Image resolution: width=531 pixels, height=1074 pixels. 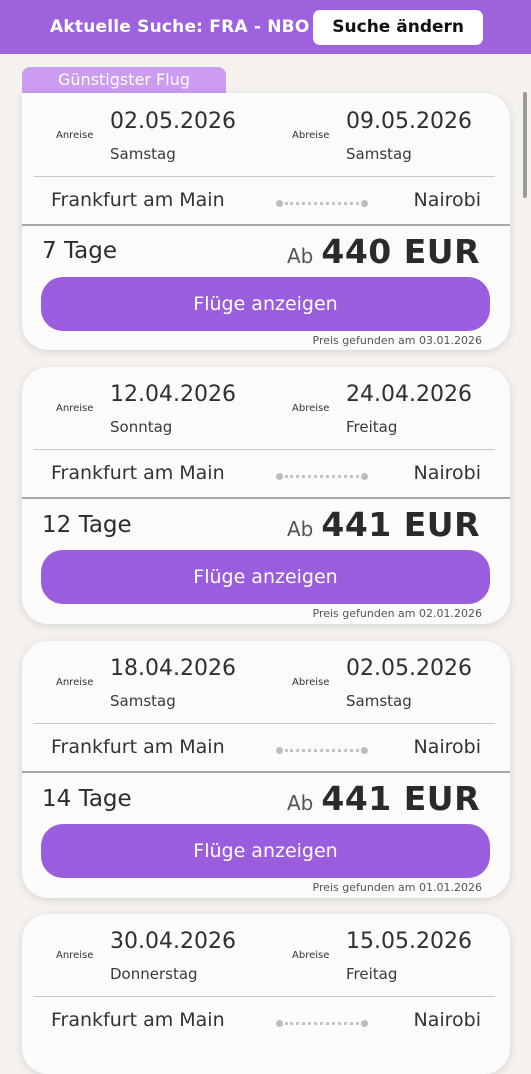 What do you see at coordinates (173, 941) in the screenshot?
I see `departure-date: 30.04.2026` at bounding box center [173, 941].